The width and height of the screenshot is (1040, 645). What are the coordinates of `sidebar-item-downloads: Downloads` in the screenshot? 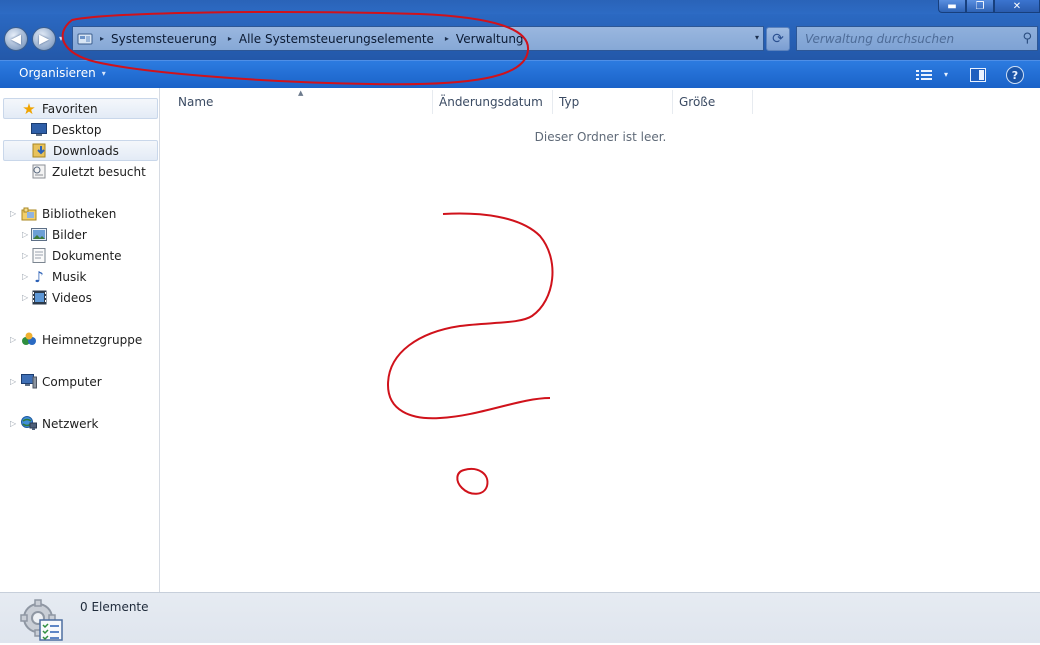 It's located at (80, 150).